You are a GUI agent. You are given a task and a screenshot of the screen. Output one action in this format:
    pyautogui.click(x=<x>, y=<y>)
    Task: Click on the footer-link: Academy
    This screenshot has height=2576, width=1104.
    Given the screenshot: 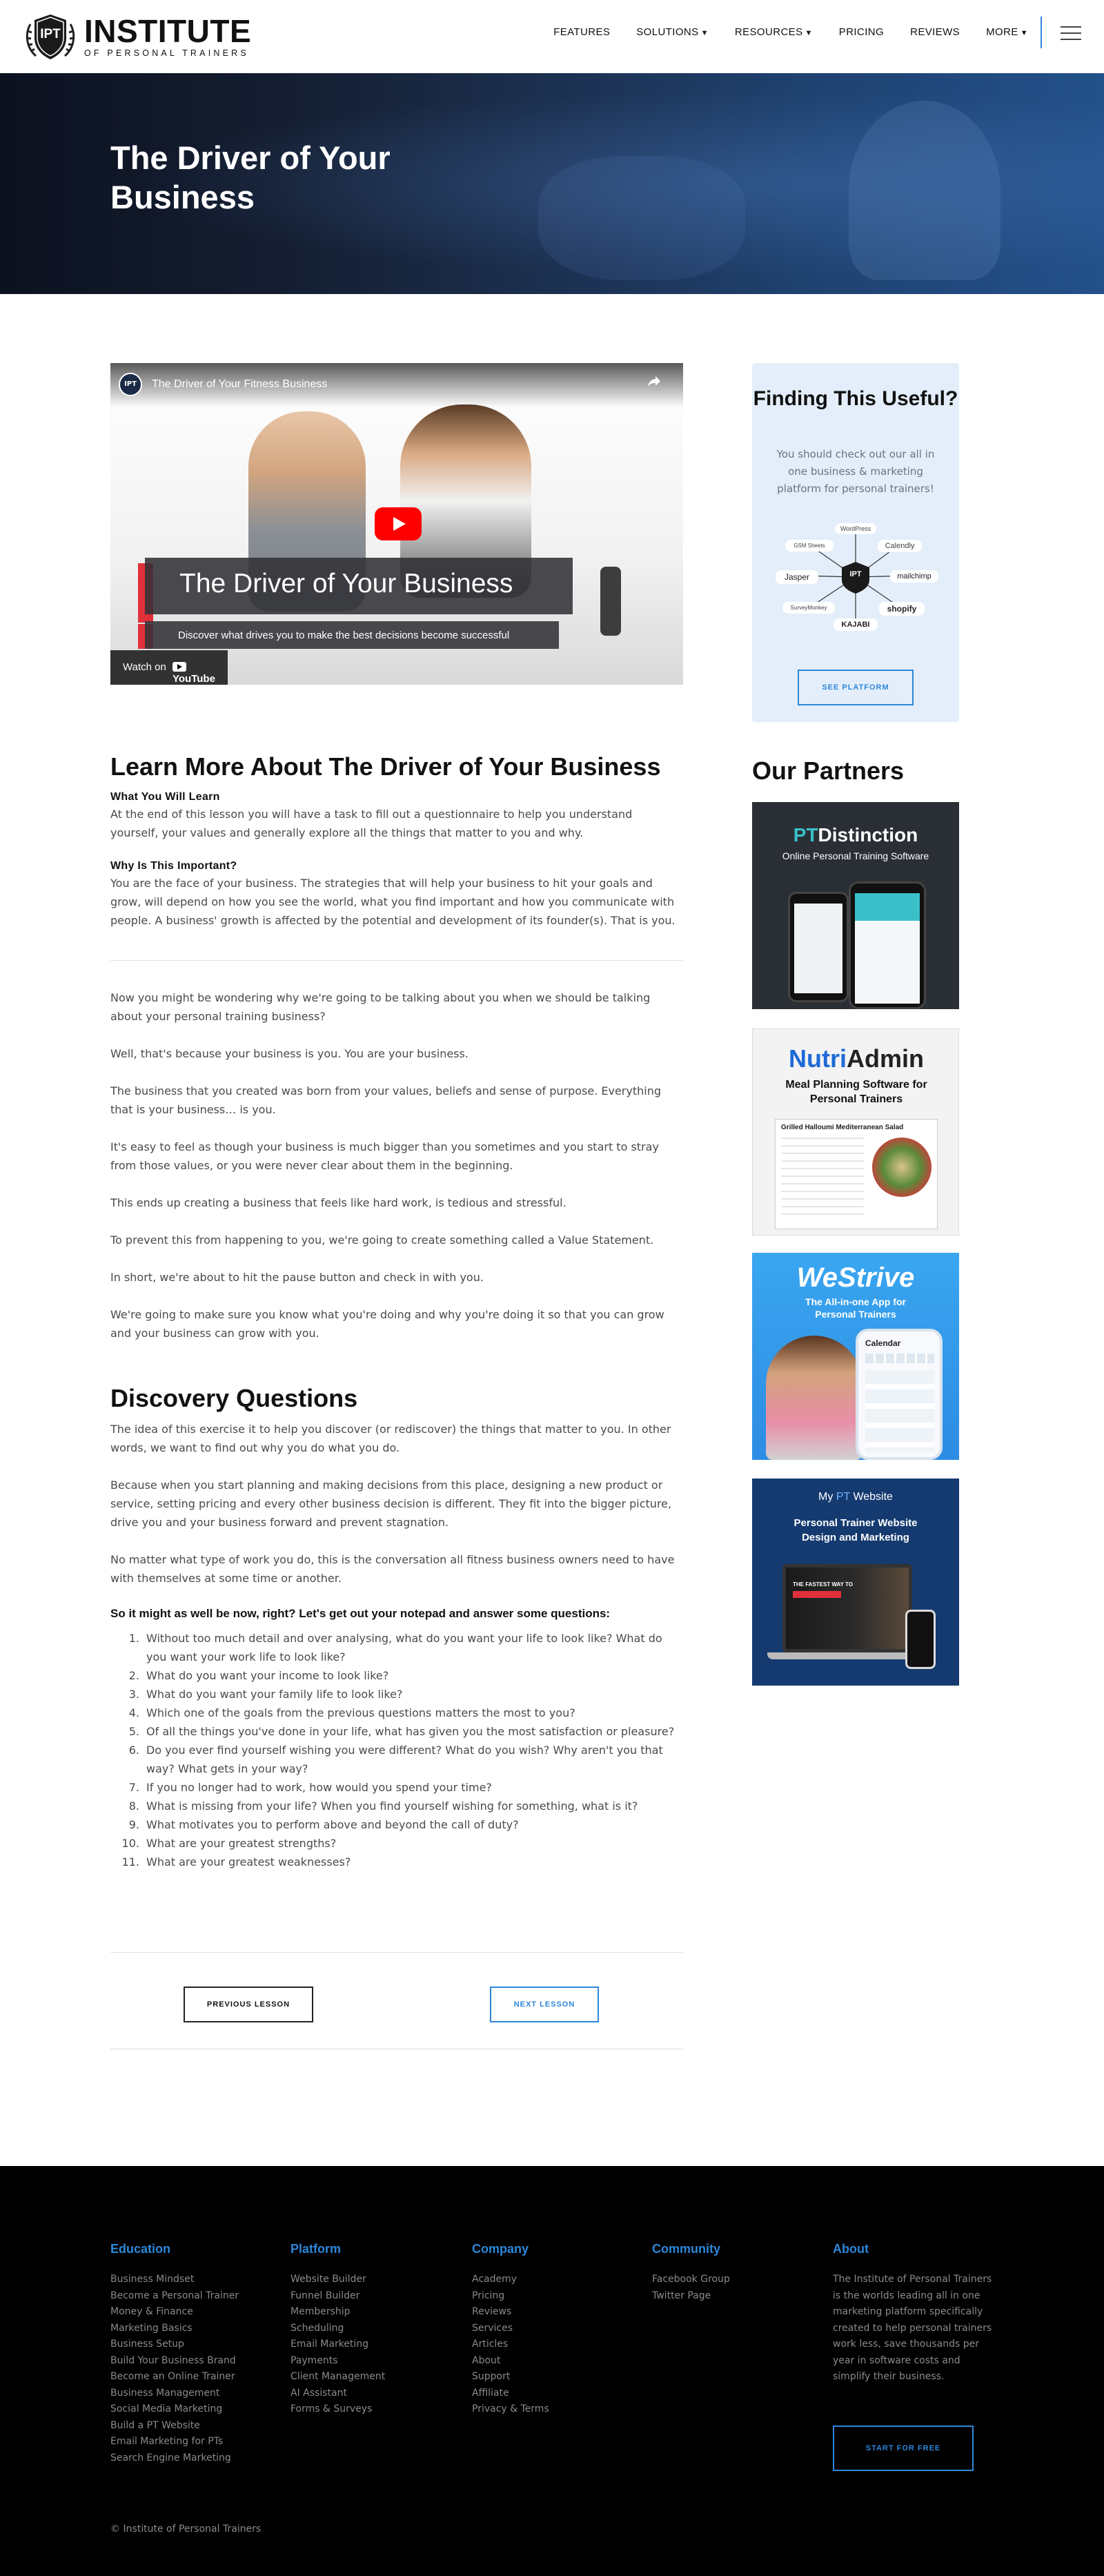 What is the action you would take?
    pyautogui.click(x=510, y=2280)
    